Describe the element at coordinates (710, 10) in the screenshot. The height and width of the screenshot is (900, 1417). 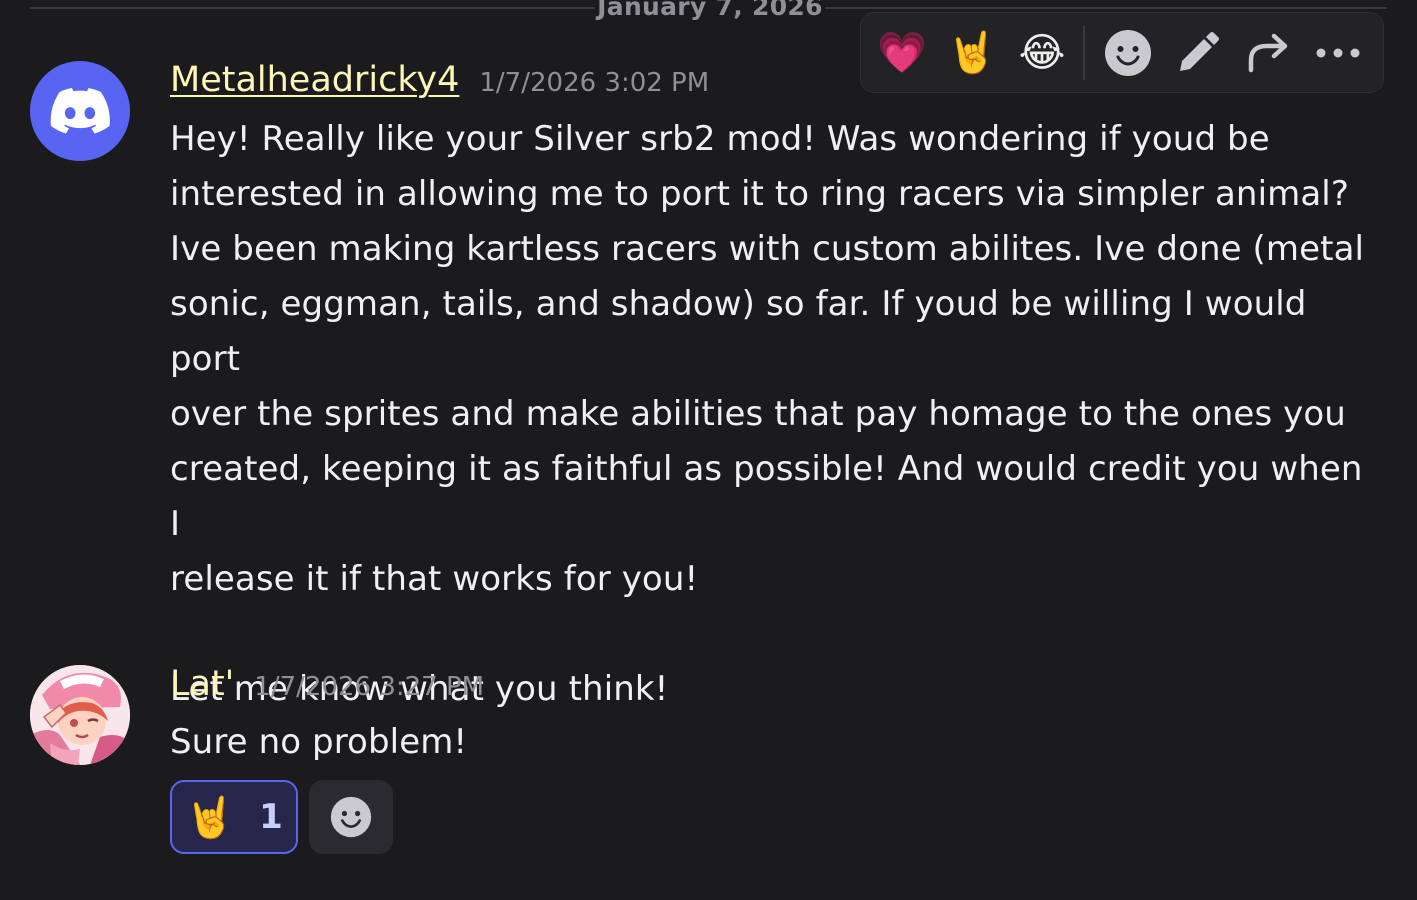
I see `date-divider-label: January 7, 2026` at that location.